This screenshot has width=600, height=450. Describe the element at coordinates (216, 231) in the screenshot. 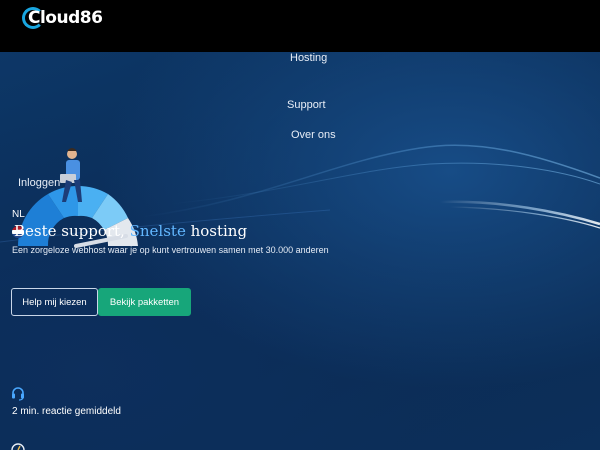

I see `headline-part2: hosting` at that location.